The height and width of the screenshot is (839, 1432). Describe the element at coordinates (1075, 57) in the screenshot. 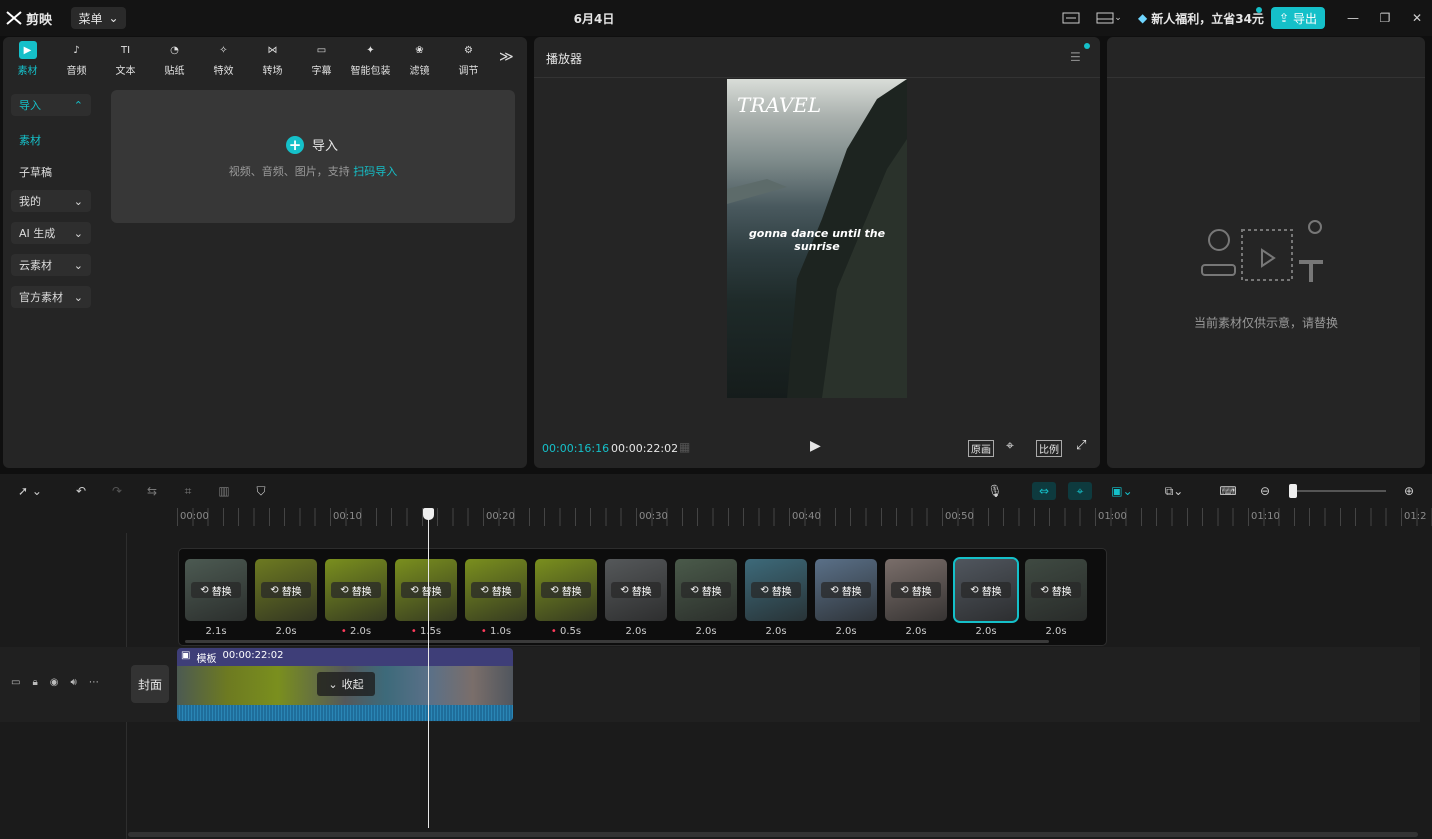

I see `player-menu-icon: ☰` at that location.